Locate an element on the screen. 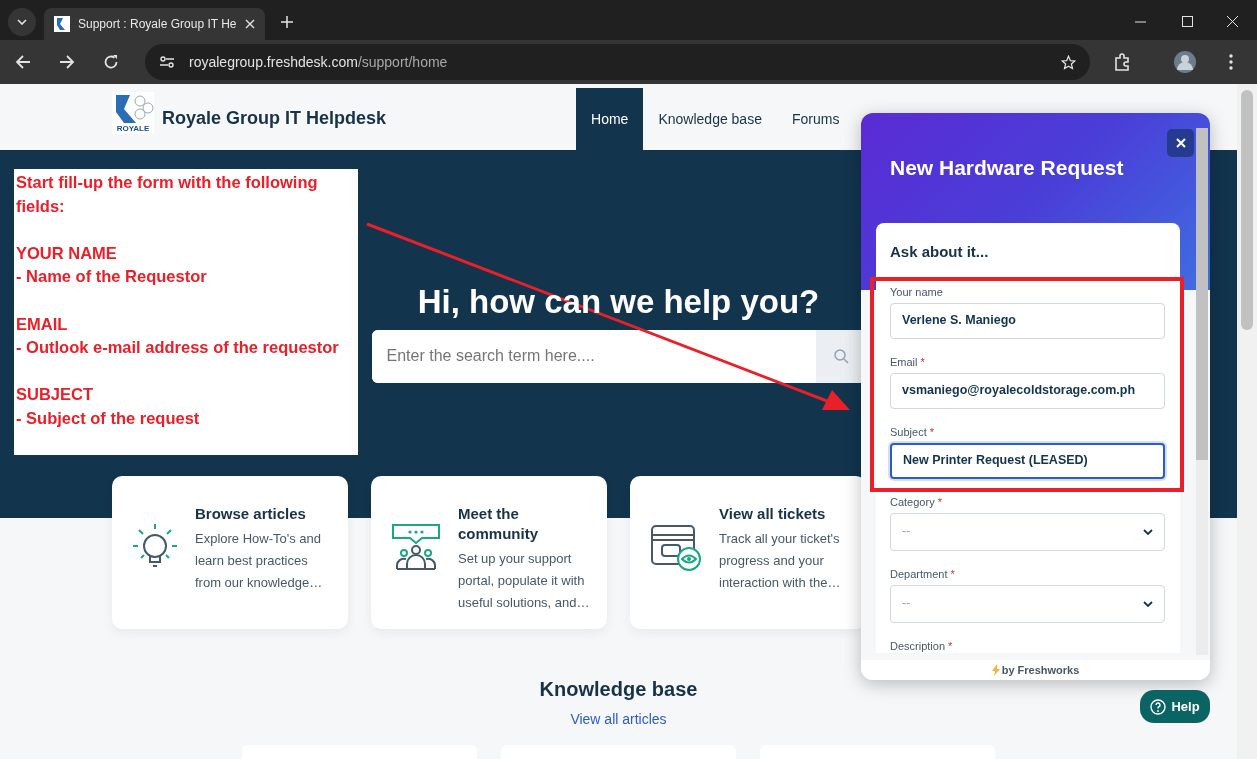  nav-link: Knowledge base is located at coordinates (710, 119).